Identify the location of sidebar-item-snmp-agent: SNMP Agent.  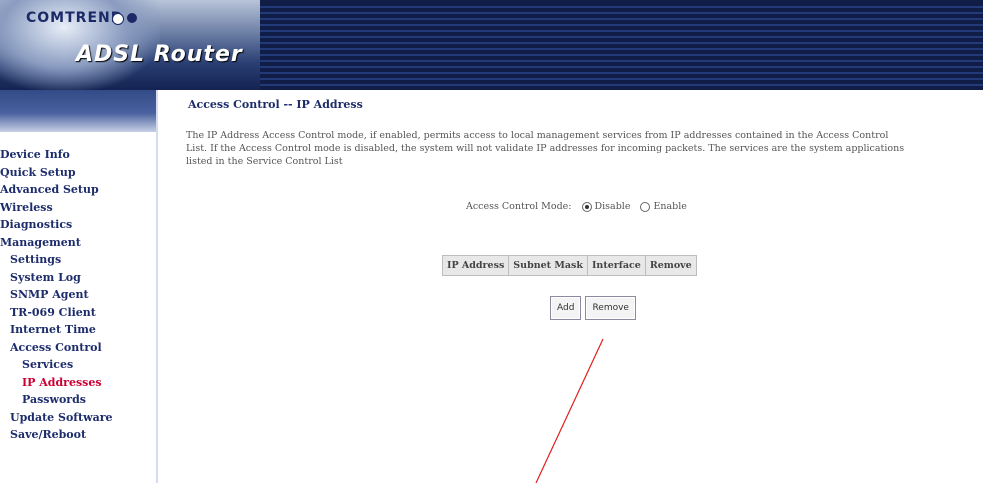
(78, 295).